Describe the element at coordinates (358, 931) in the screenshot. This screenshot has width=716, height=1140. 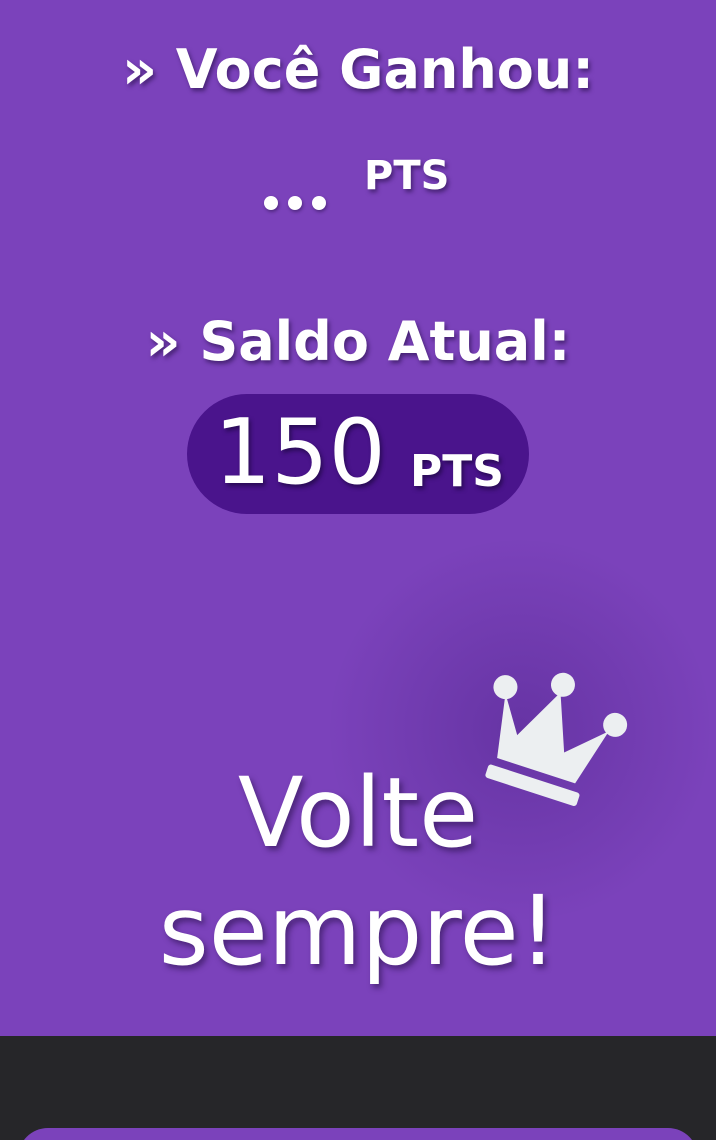
I see `farewell-line-2: sempre!` at that location.